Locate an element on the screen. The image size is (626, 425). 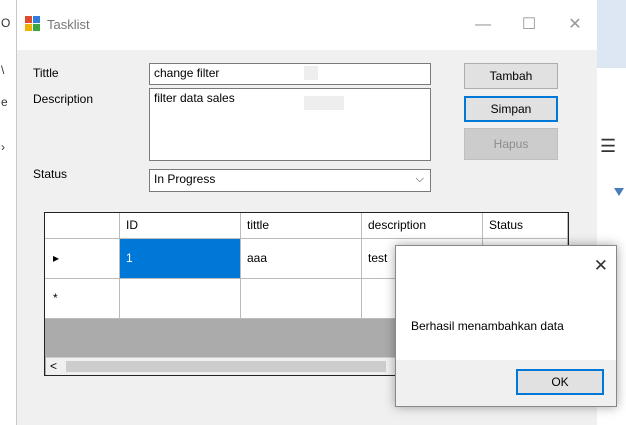
status-select: In Progress ⌵ is located at coordinates (290, 180).